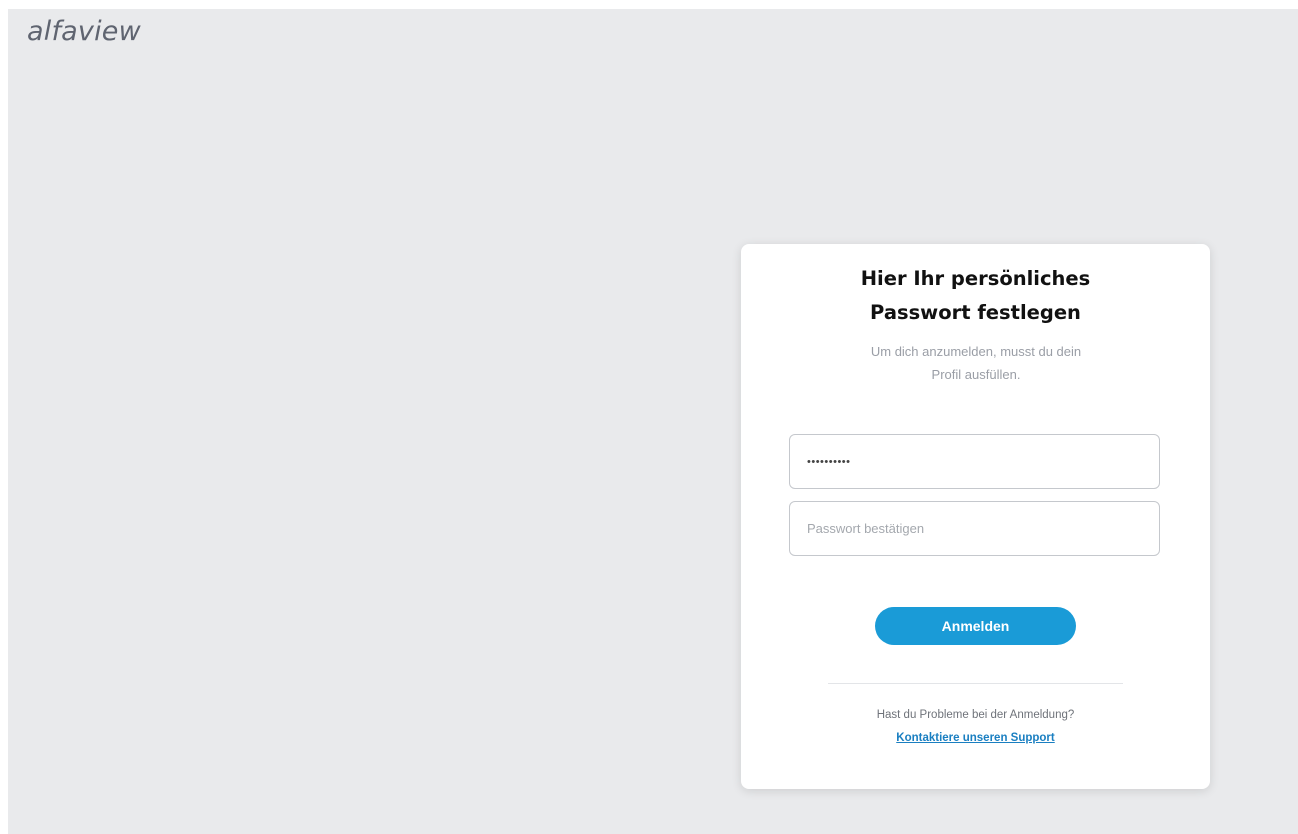 The width and height of the screenshot is (1298, 834). What do you see at coordinates (974, 461) in the screenshot?
I see `password-field: ••••••••••` at bounding box center [974, 461].